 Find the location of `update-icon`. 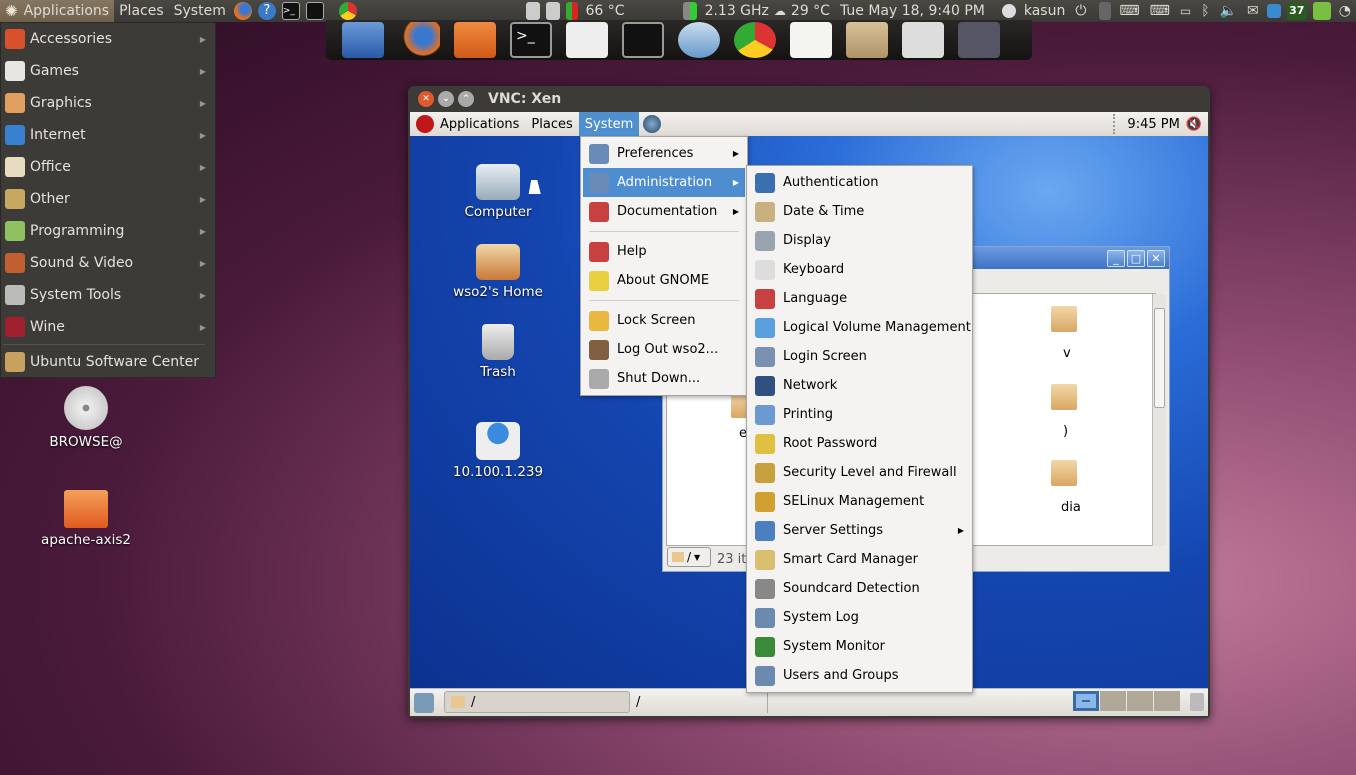

update-icon is located at coordinates (1321, 11).